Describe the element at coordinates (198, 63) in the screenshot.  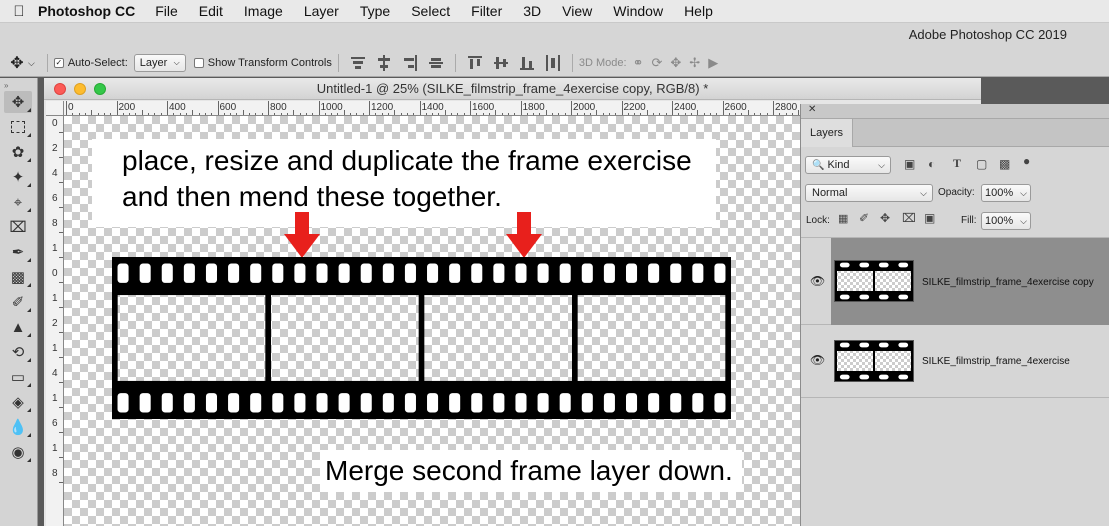
I see `transform-controls-checkbox` at that location.